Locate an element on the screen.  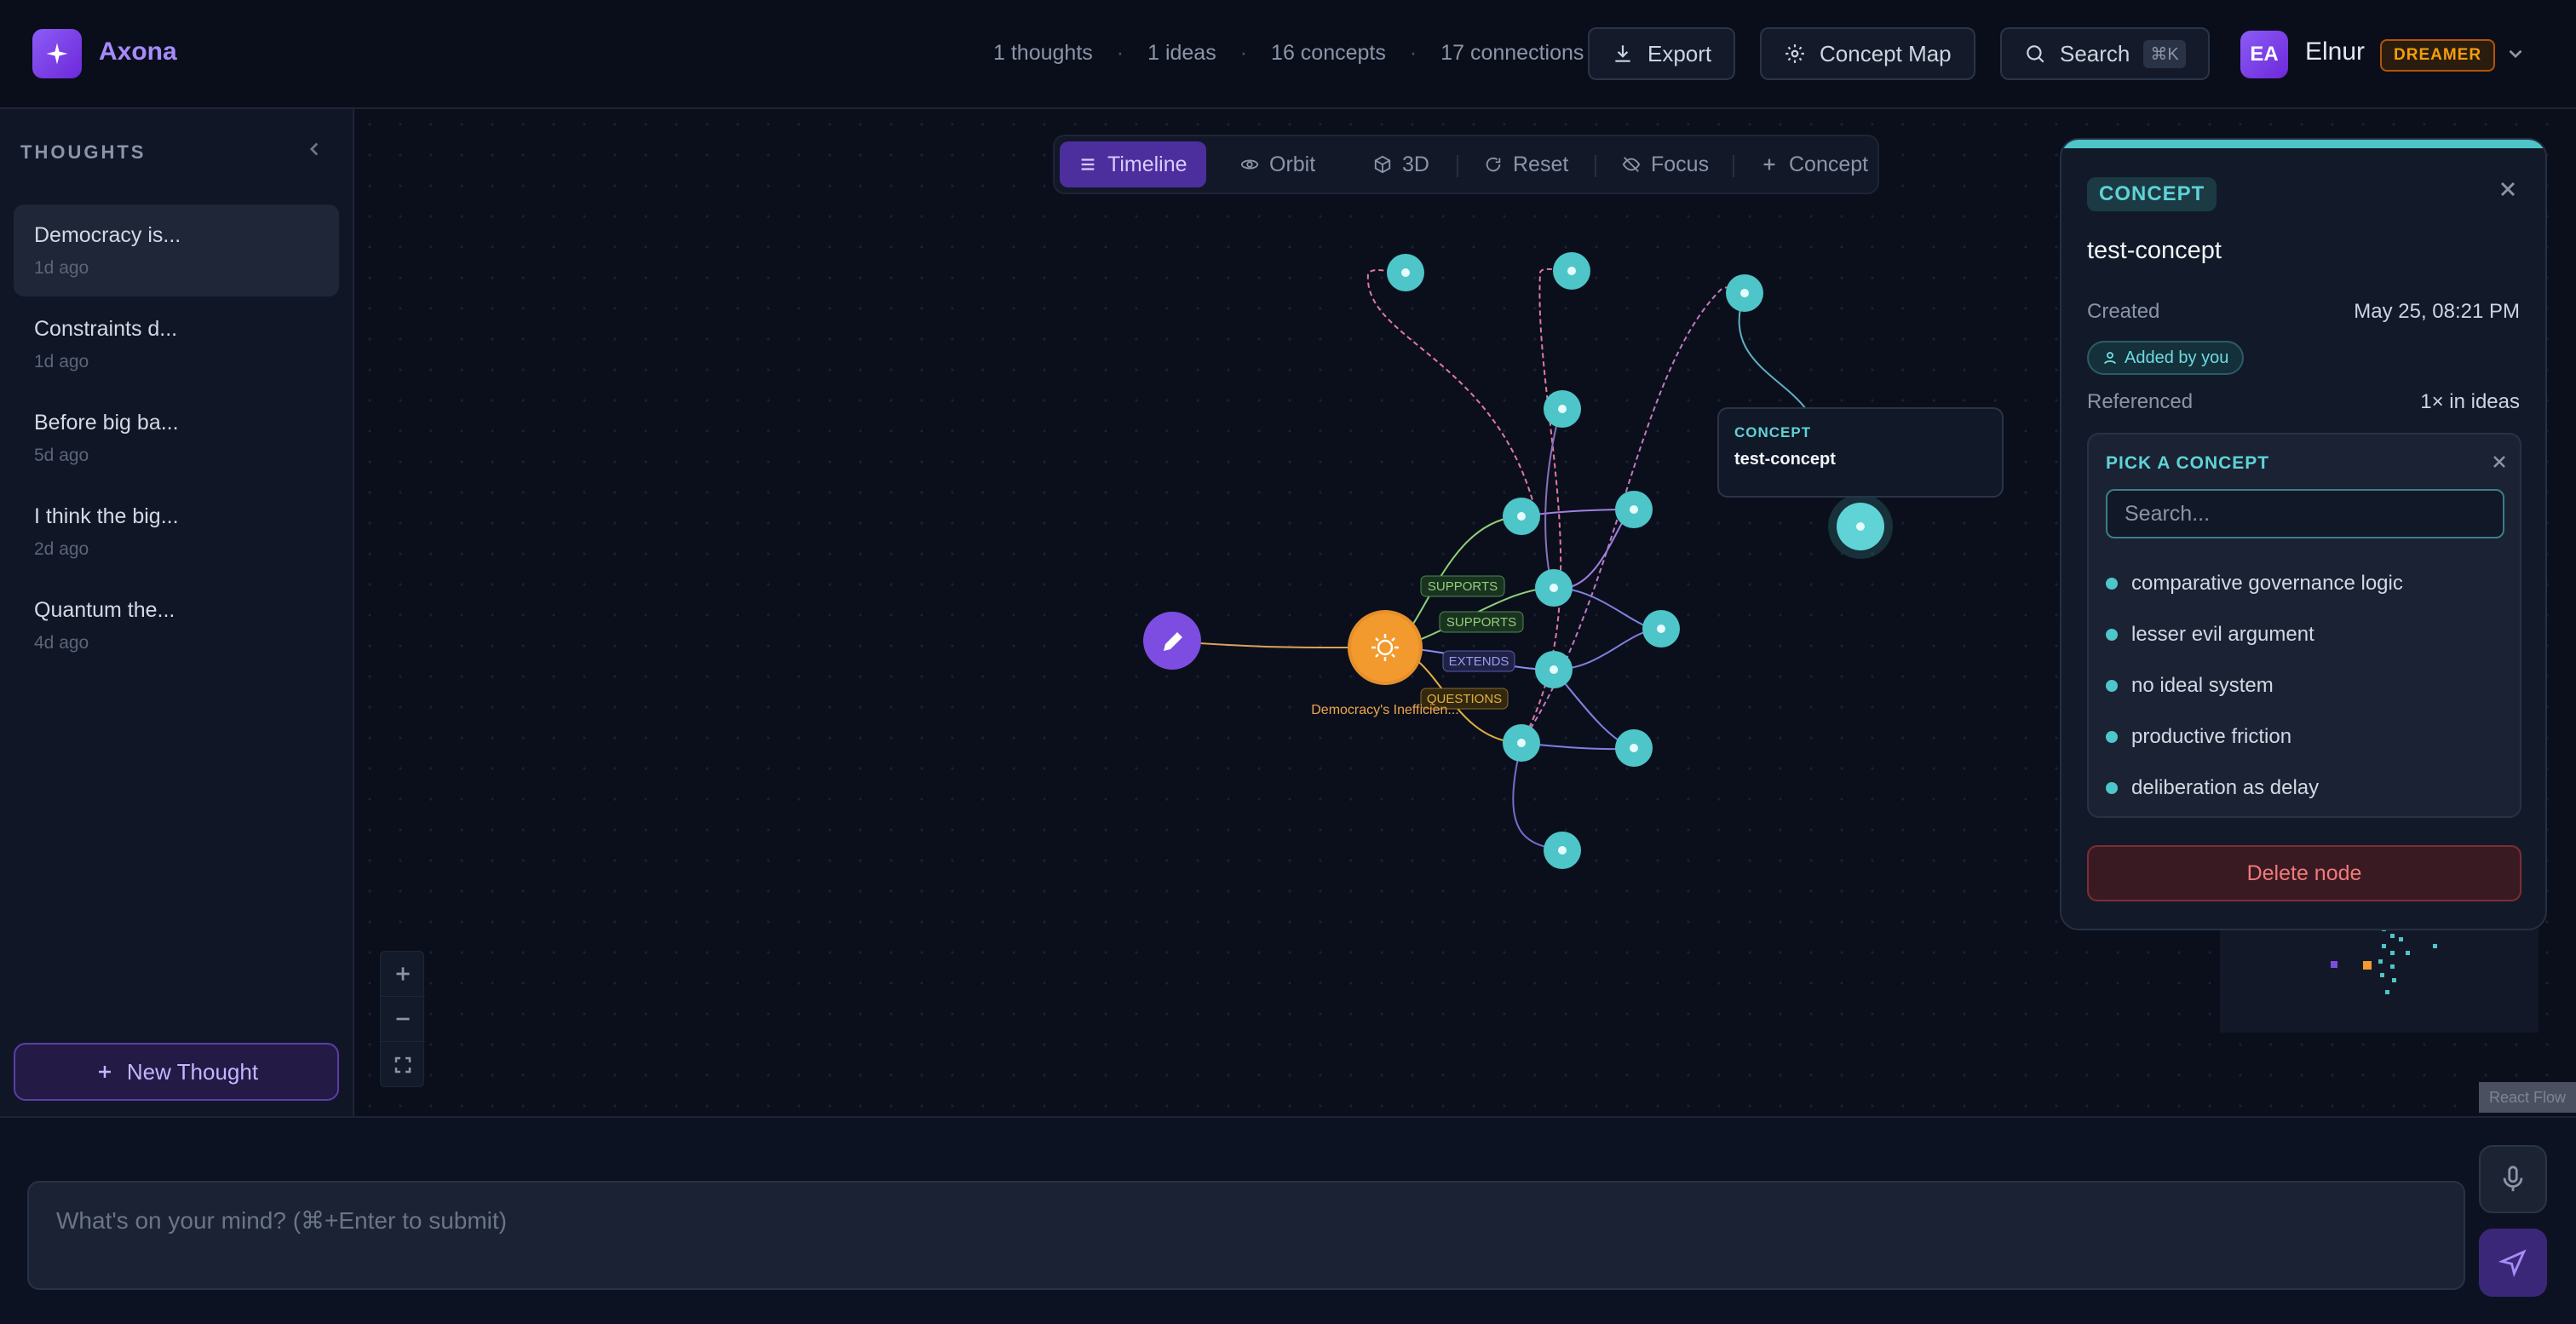
list-icon is located at coordinates (1088, 164).